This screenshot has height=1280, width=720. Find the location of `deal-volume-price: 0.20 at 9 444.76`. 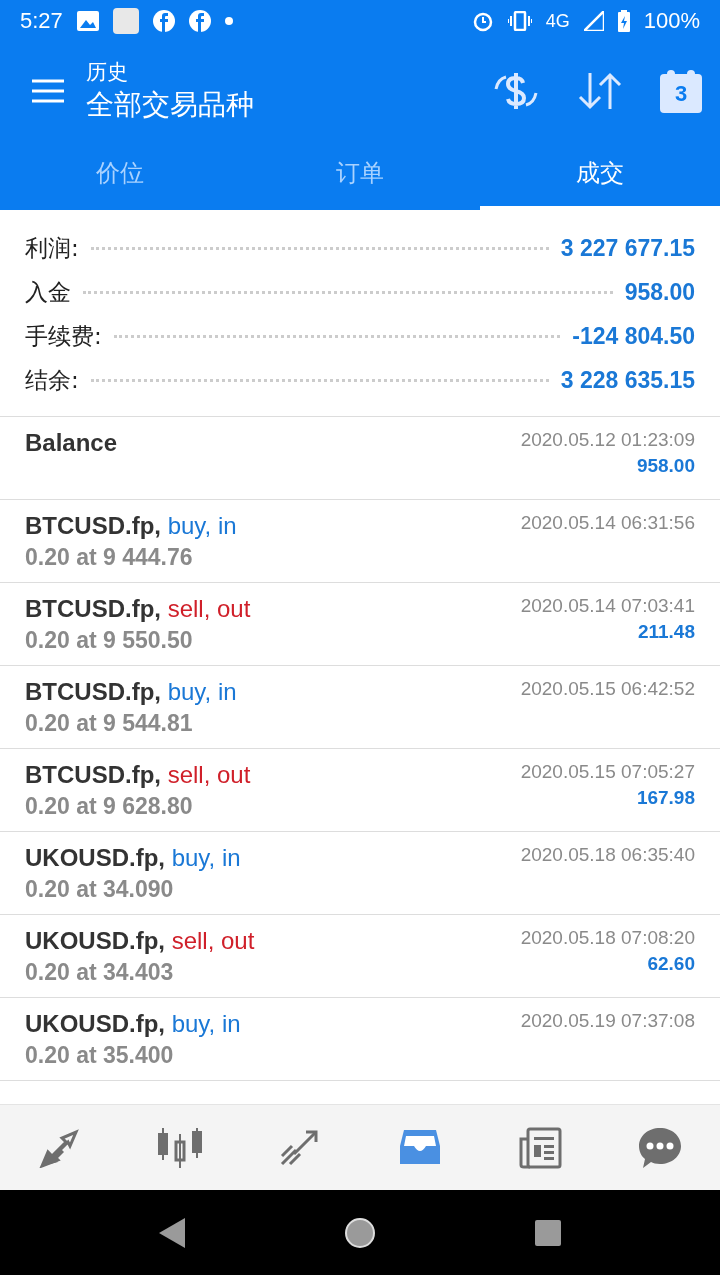

deal-volume-price: 0.20 at 9 444.76 is located at coordinates (109, 557).